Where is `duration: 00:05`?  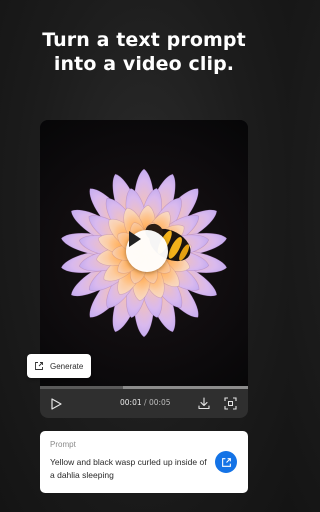
duration: 00:05 is located at coordinates (159, 402).